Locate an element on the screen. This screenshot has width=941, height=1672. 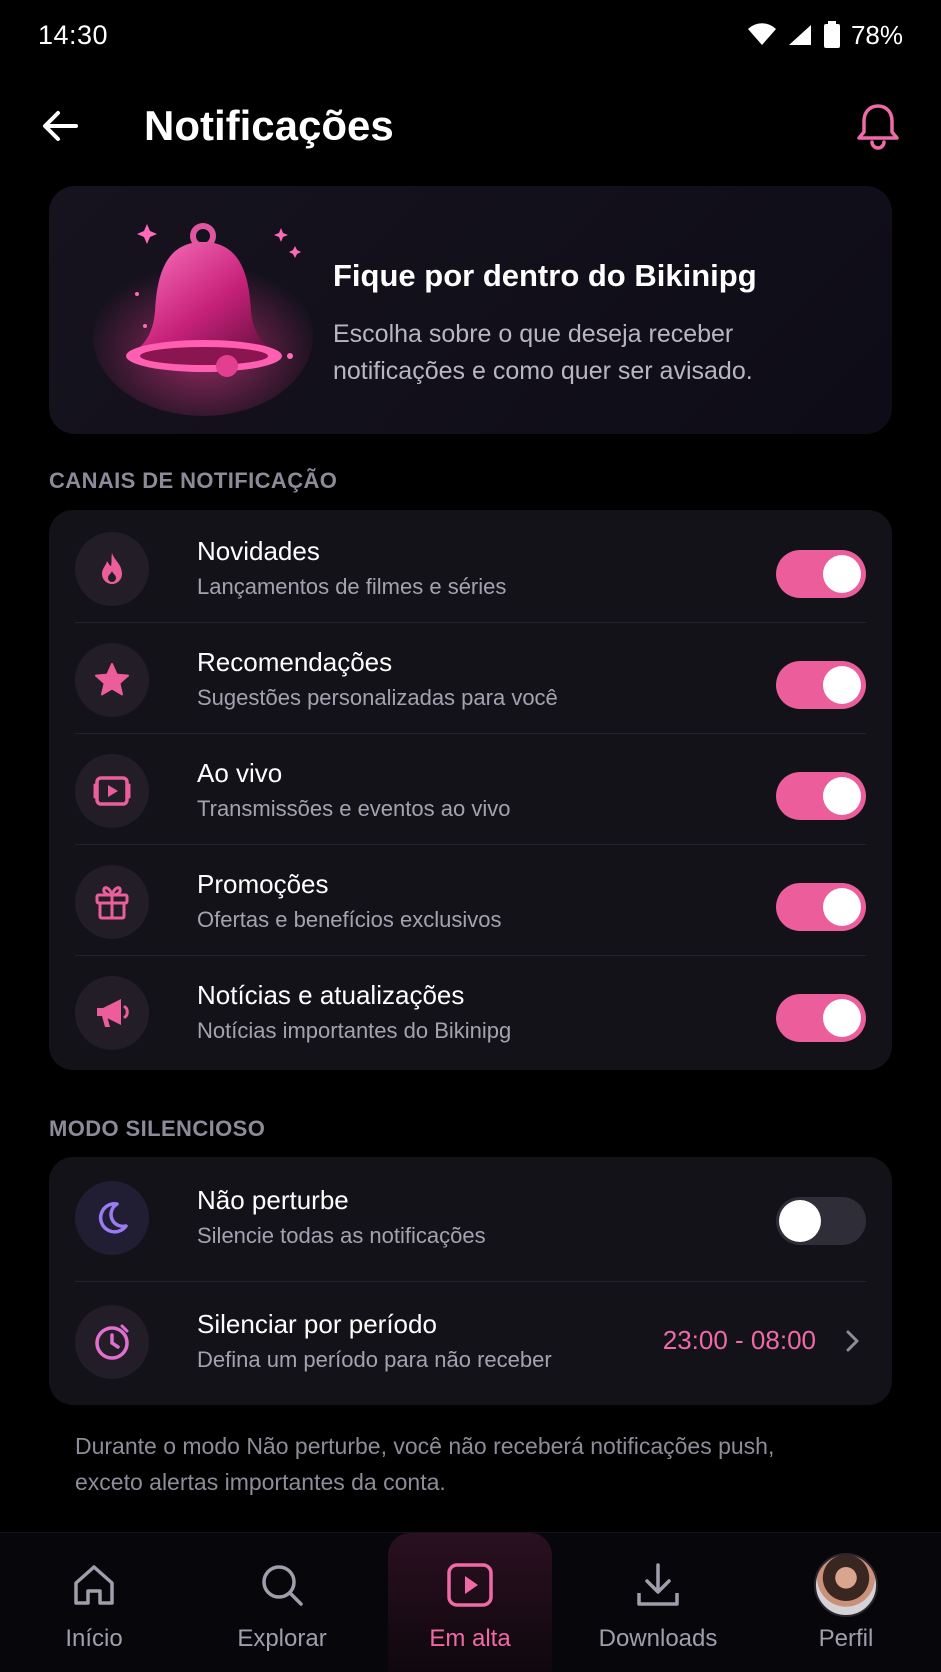
play-icon is located at coordinates (470, 1585).